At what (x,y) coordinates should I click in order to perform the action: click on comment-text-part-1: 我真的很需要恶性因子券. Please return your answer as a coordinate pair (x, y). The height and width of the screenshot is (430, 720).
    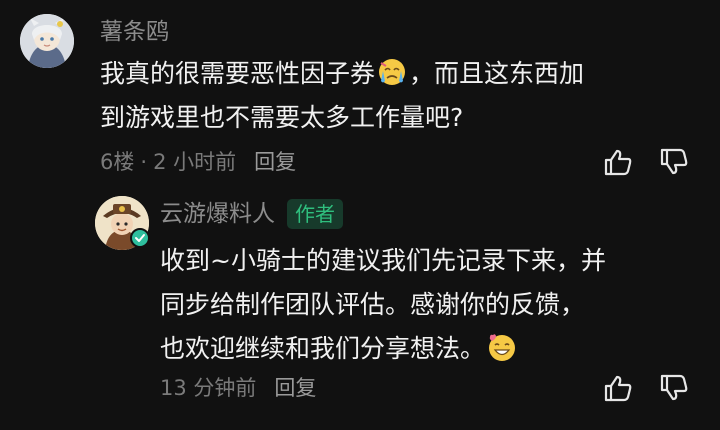
    Looking at the image, I should click on (238, 73).